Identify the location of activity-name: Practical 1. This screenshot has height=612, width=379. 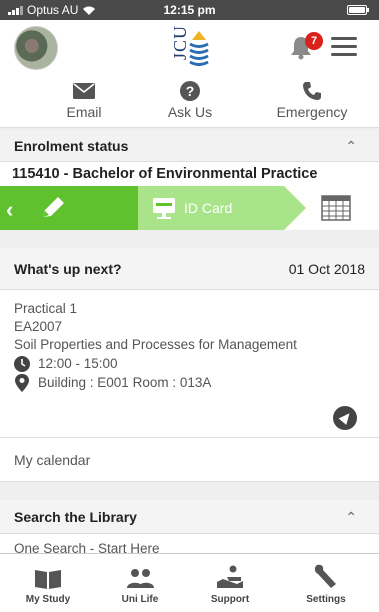
(46, 308).